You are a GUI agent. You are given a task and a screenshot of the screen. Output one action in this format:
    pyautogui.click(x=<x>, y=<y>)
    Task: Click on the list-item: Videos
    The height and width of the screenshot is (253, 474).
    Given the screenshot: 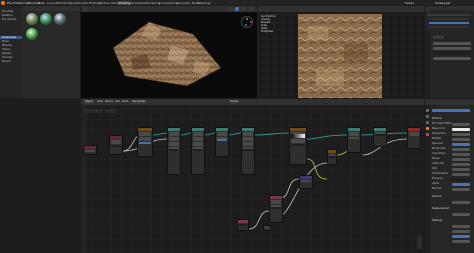 What is the action you would take?
    pyautogui.click(x=11, y=49)
    